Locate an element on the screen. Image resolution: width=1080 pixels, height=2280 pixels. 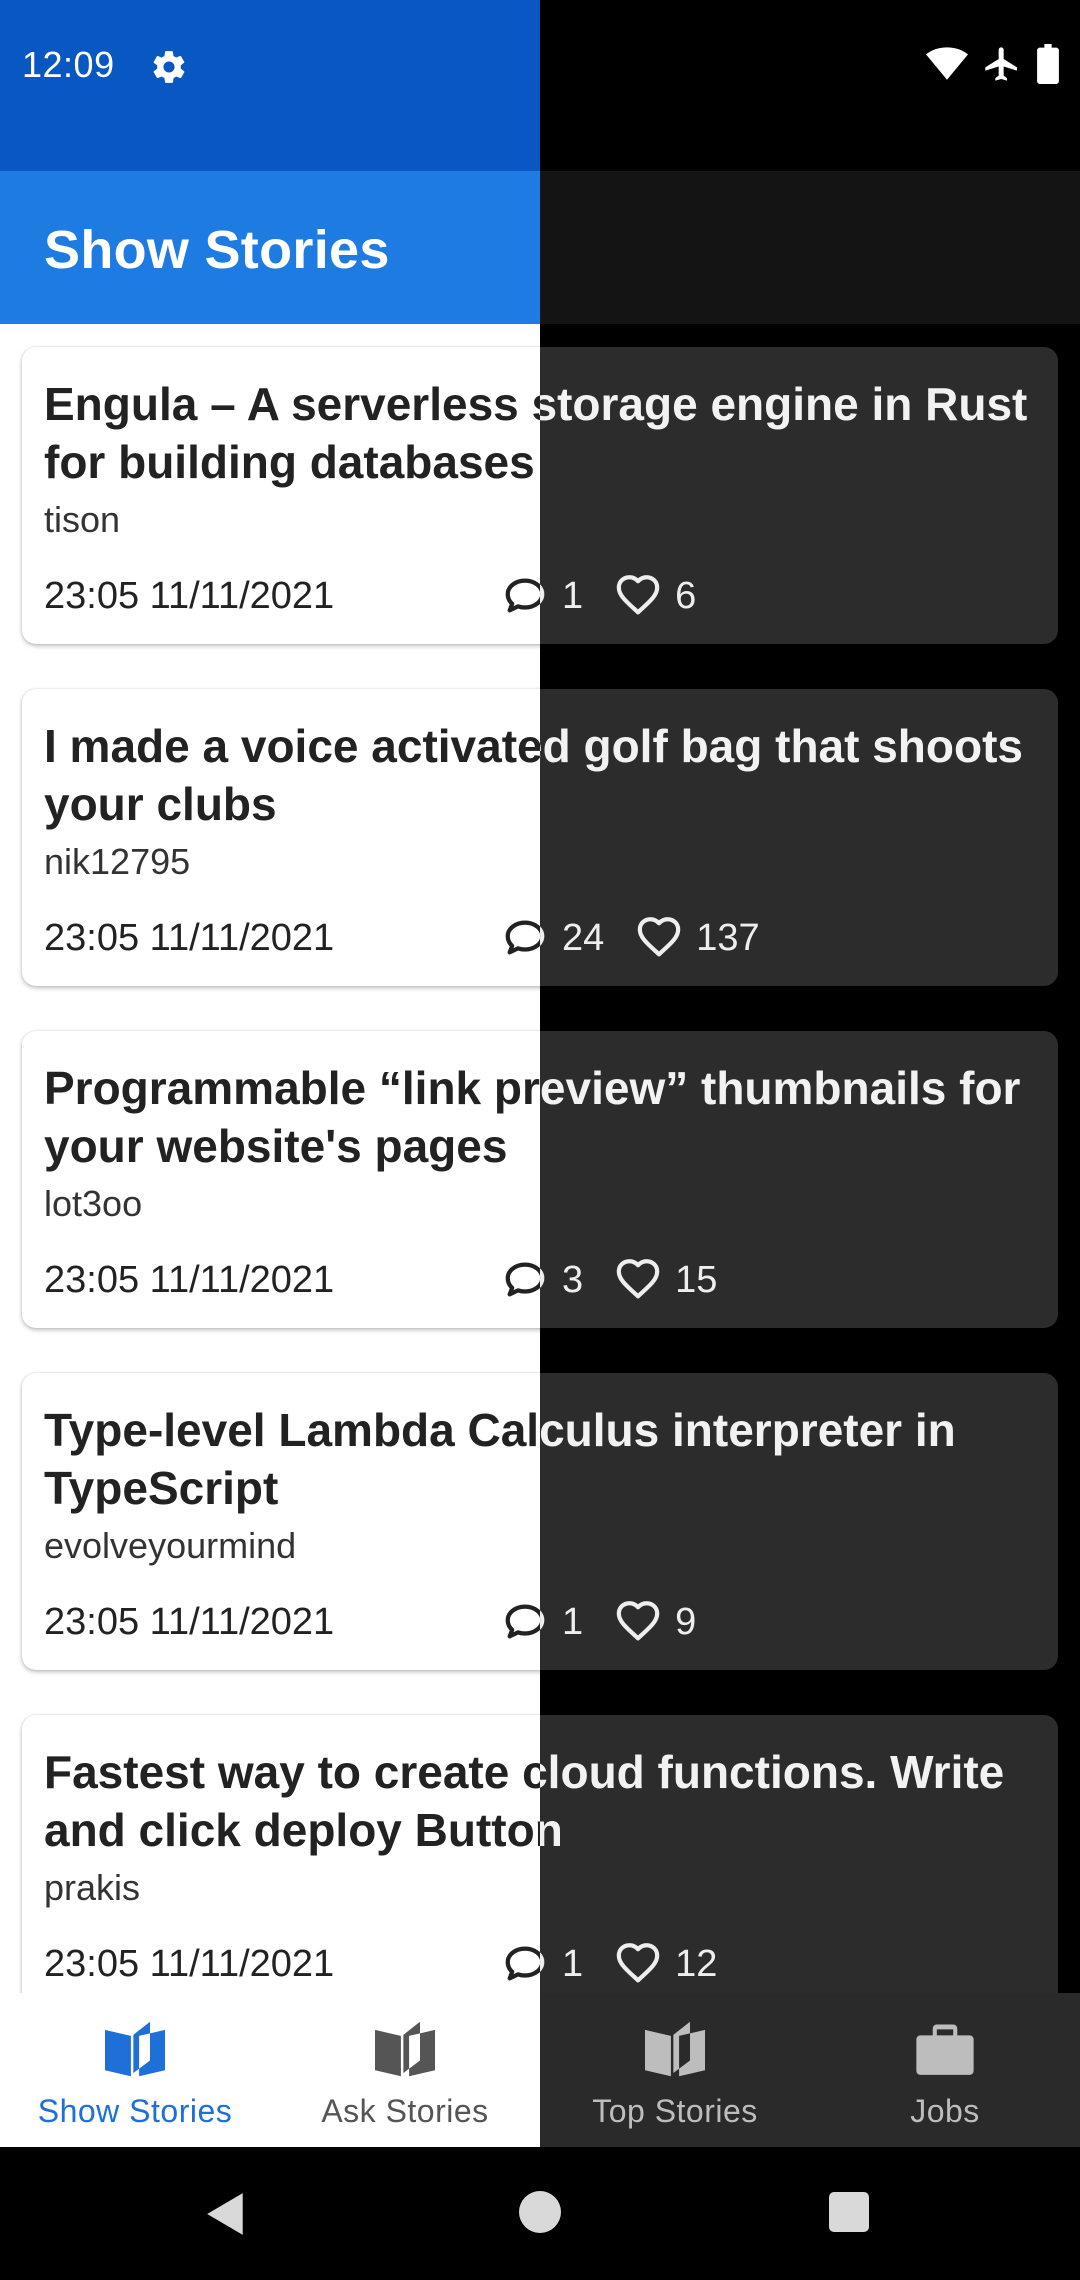
story-author: lot3oo is located at coordinates (93, 1203).